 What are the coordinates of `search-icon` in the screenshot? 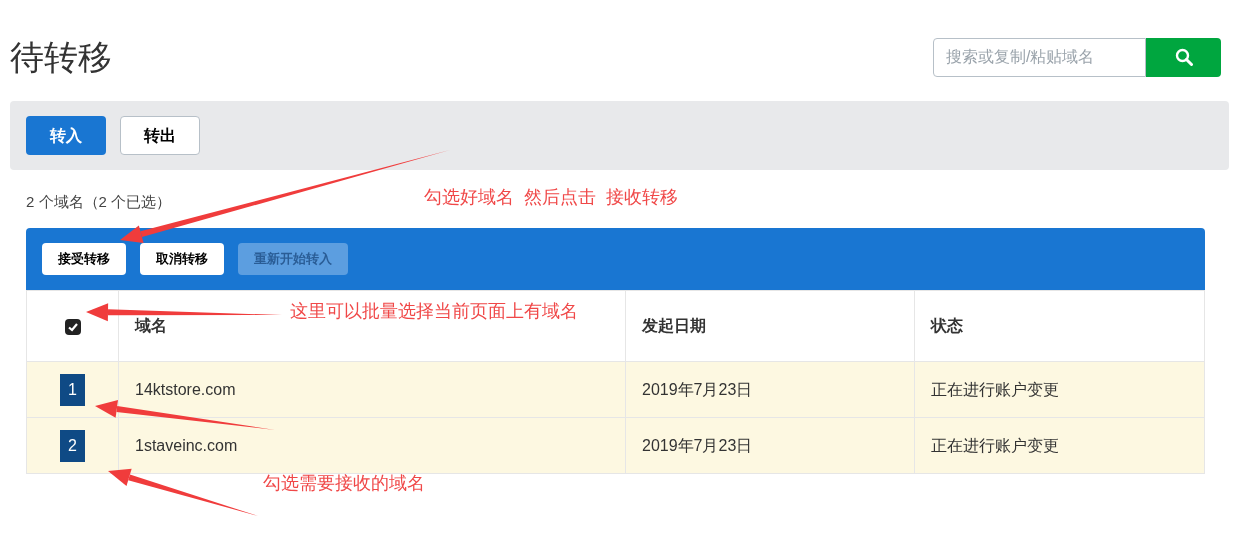 It's located at (1183, 57).